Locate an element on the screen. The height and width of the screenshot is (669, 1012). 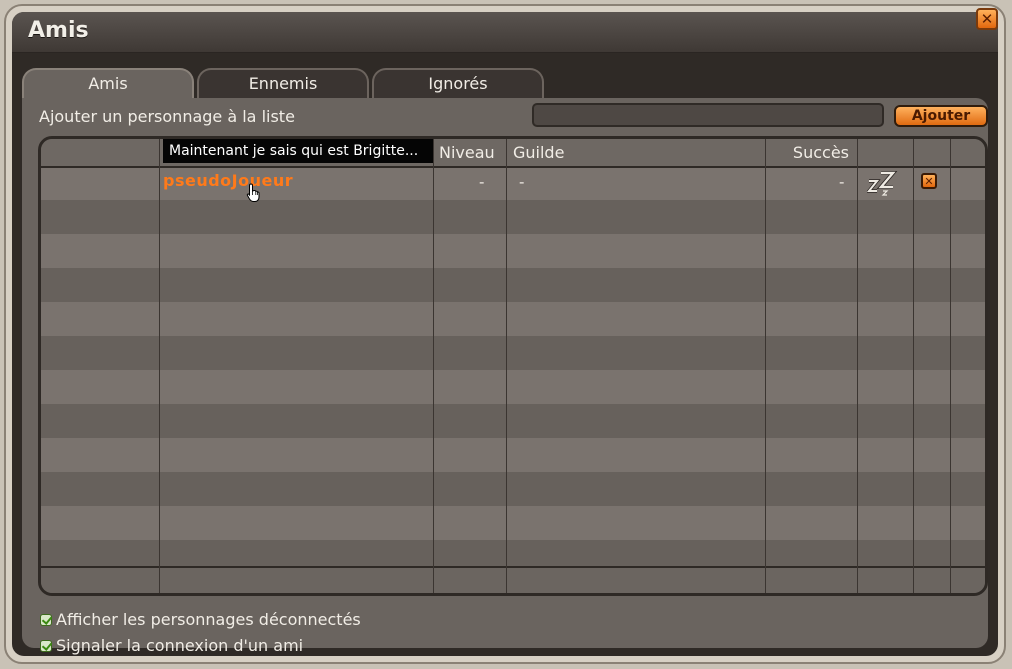
friend-level: - is located at coordinates (482, 182).